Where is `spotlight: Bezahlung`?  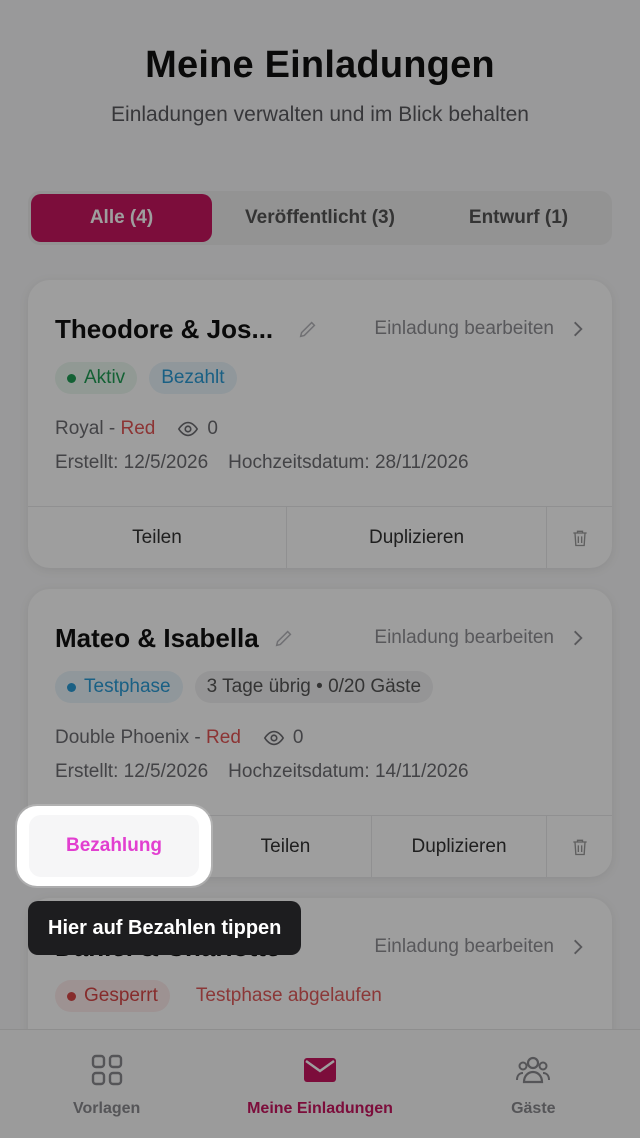 spotlight: Bezahlung is located at coordinates (114, 846).